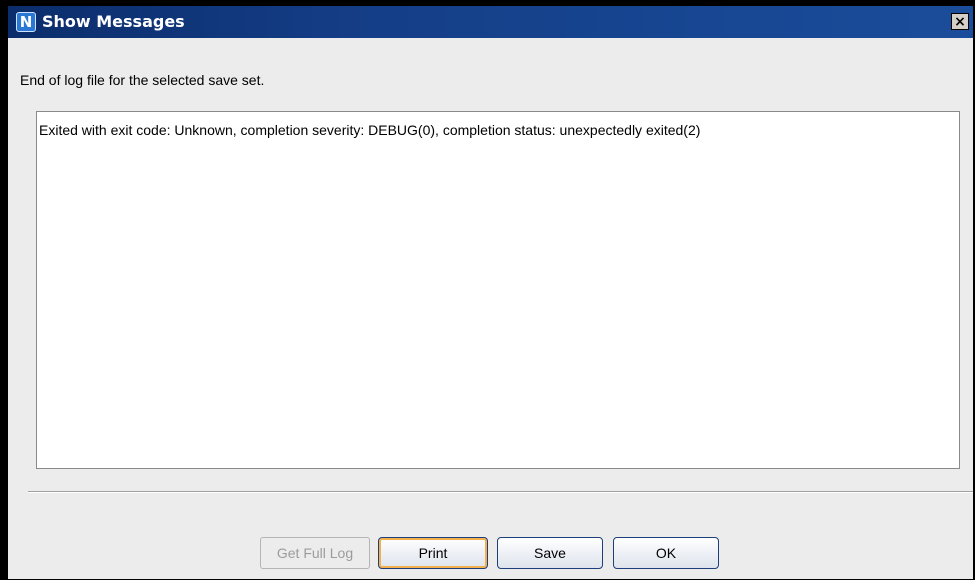  I want to click on close-icon: ×, so click(960, 21).